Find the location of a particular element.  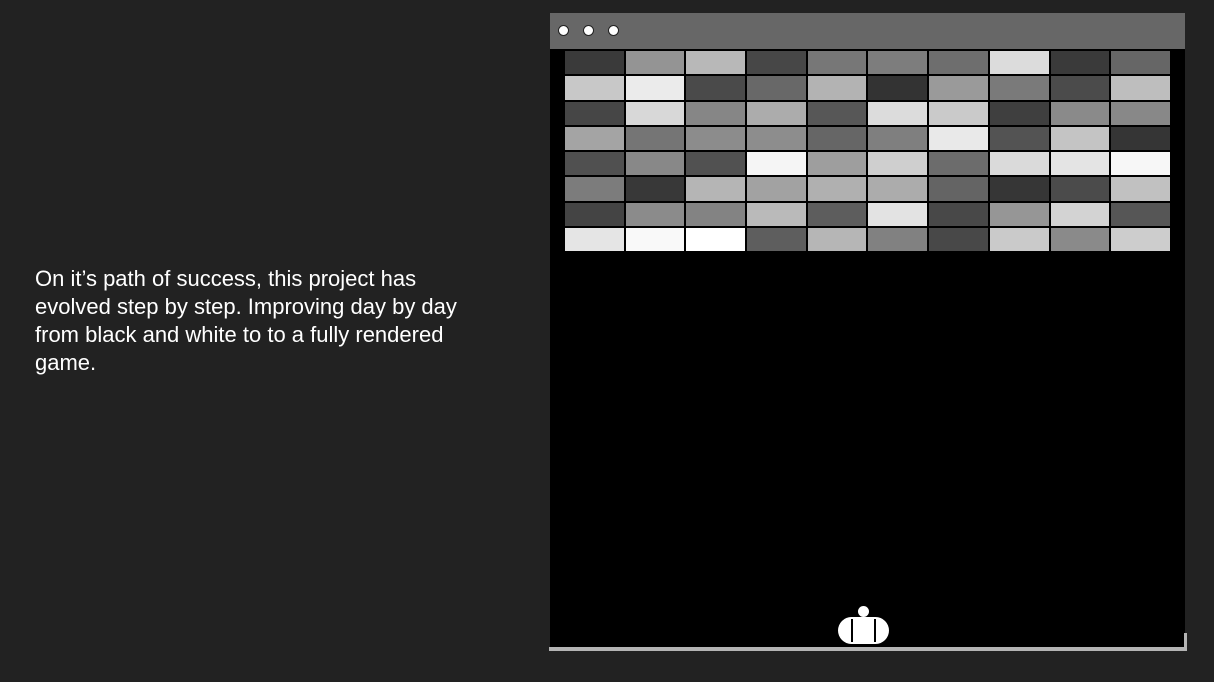

window-bottom-edge is located at coordinates (867, 649).